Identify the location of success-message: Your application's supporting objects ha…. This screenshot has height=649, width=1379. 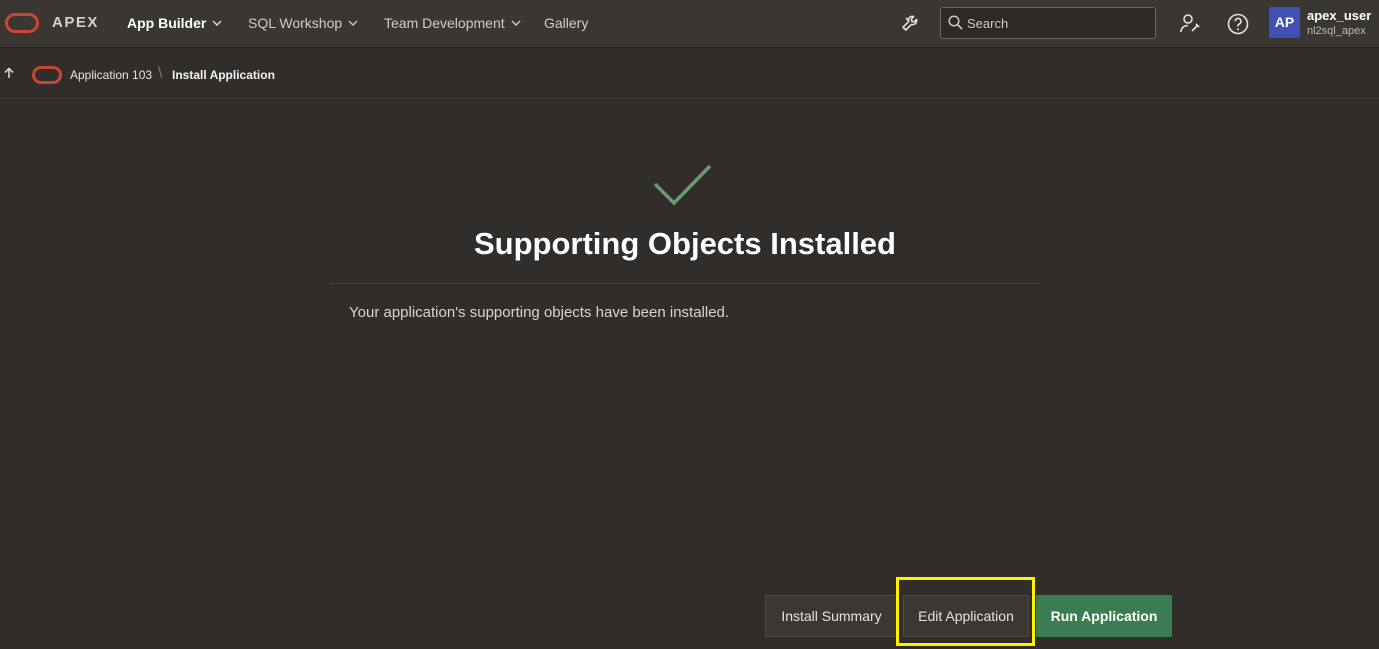
(539, 312).